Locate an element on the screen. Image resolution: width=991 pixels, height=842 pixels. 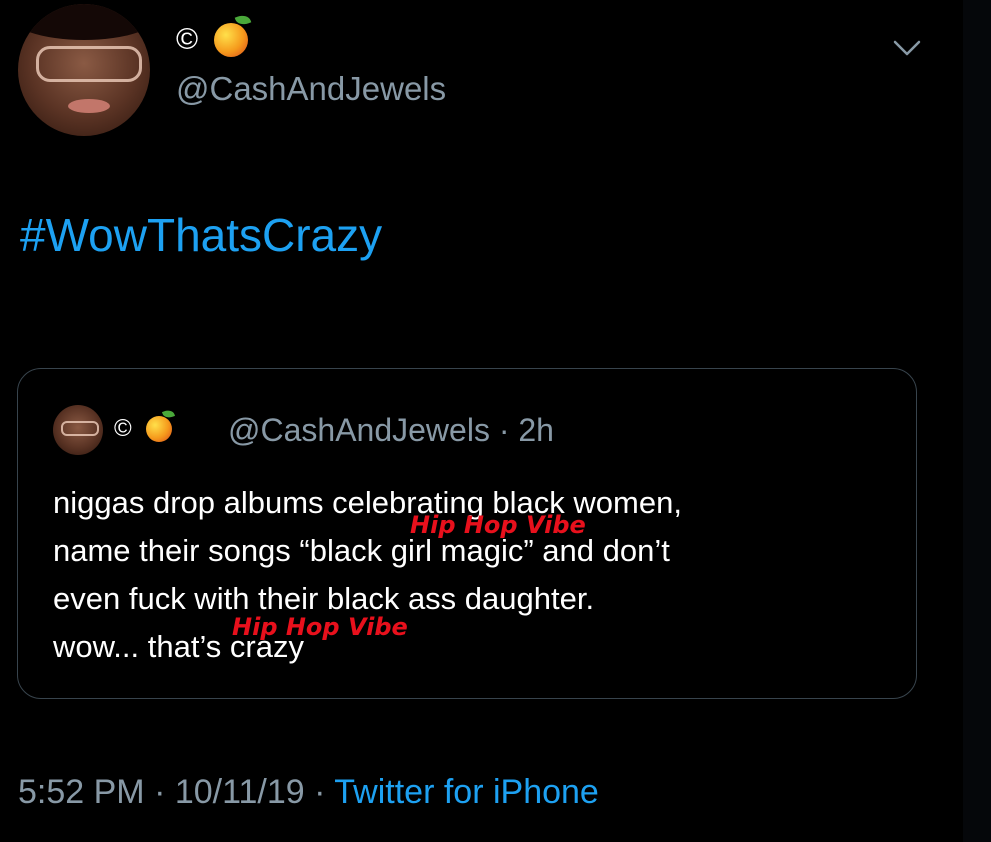
quoted-handle-time: @CashAndJewels · 2h is located at coordinates (391, 430).